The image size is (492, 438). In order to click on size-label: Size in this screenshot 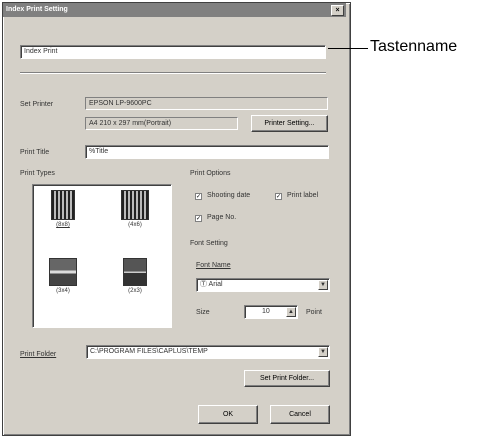, I will do `click(203, 312)`.